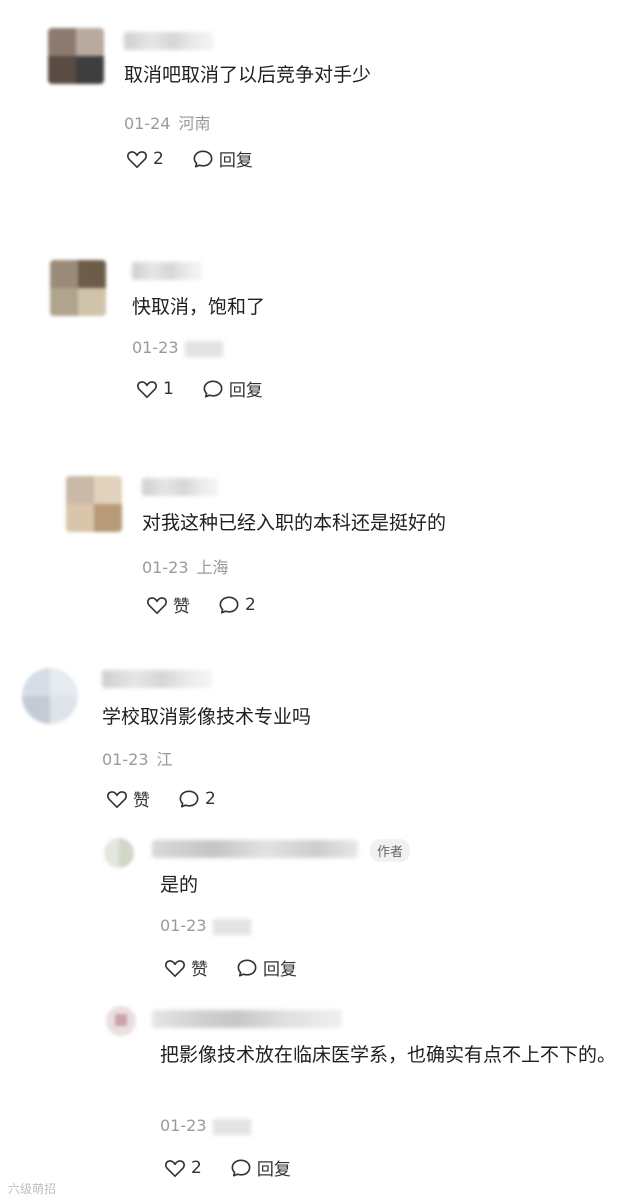 This screenshot has height=1202, width=642. I want to click on reply-button: 回复, so click(260, 1167).